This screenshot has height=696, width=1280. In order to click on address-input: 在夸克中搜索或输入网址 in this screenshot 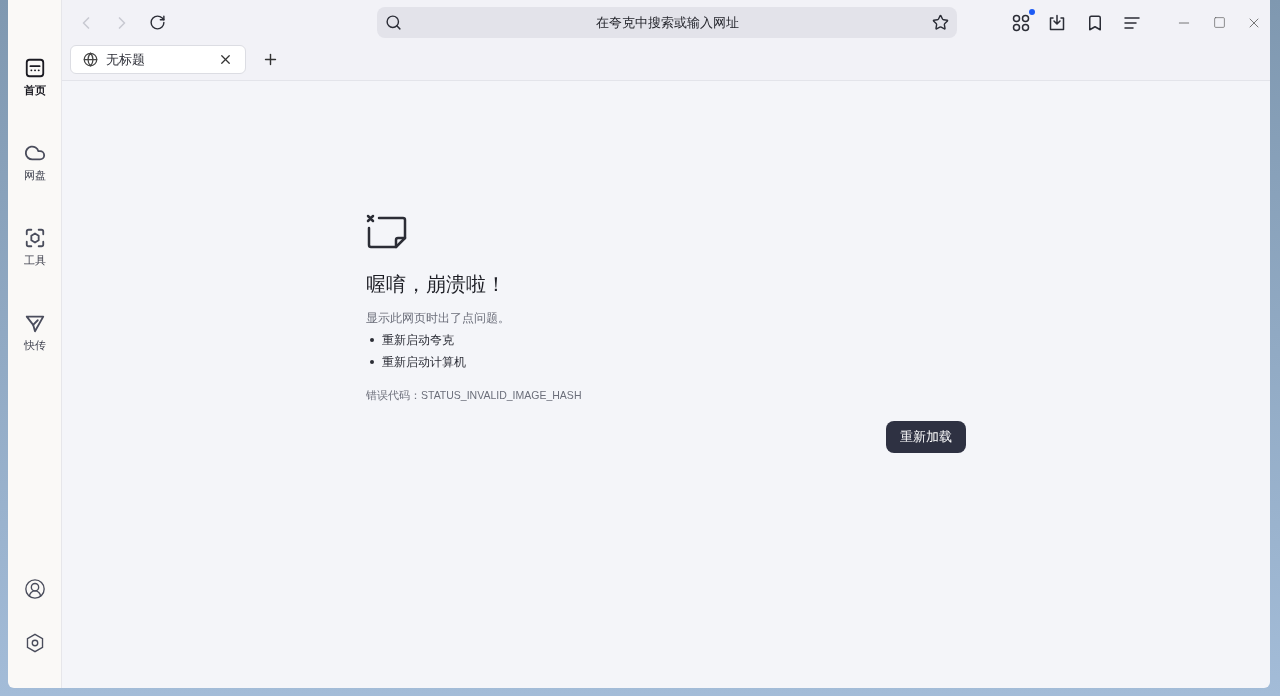, I will do `click(667, 22)`.